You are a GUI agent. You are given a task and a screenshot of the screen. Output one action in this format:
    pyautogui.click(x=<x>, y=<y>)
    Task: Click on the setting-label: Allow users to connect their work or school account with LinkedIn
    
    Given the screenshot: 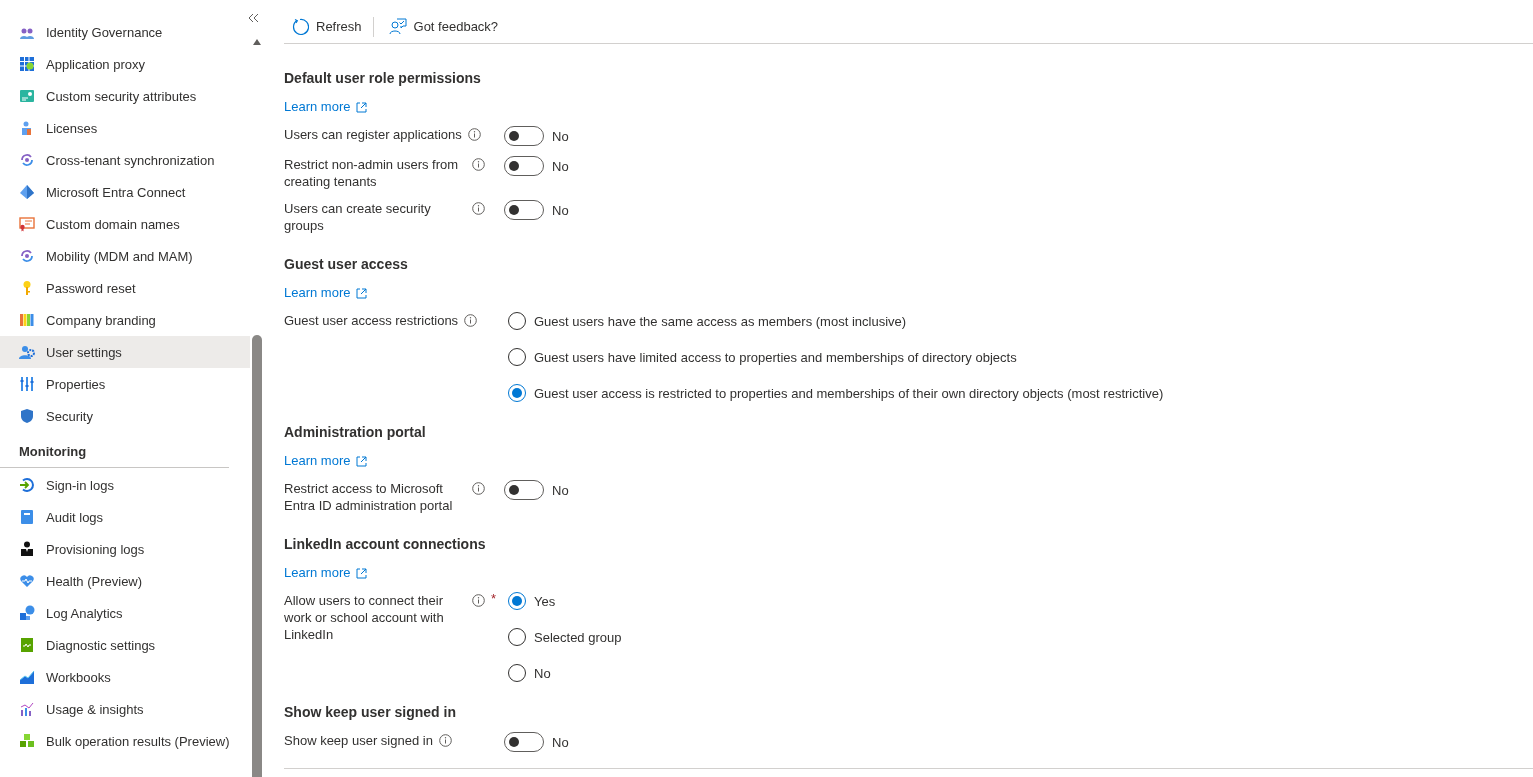 What is the action you would take?
    pyautogui.click(x=364, y=617)
    